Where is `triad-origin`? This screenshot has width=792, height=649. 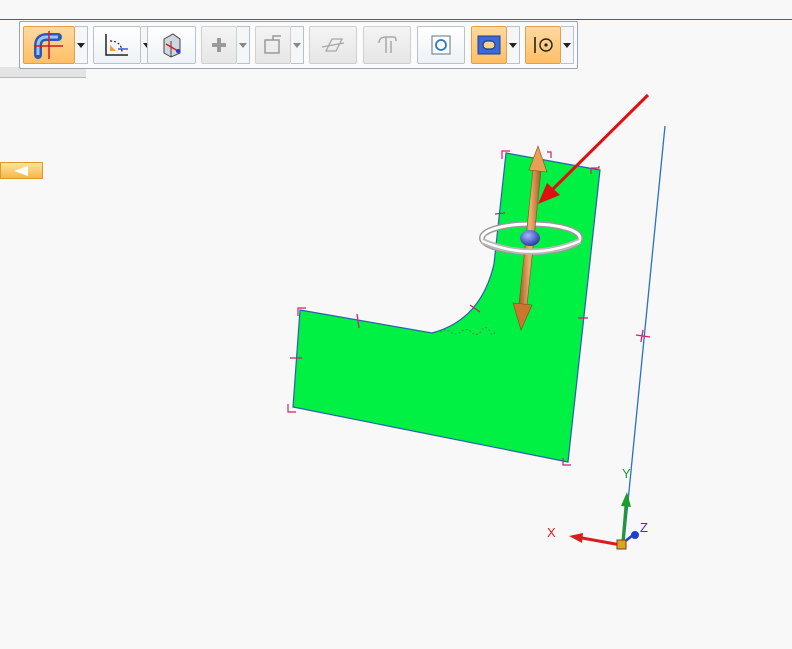 triad-origin is located at coordinates (621, 544).